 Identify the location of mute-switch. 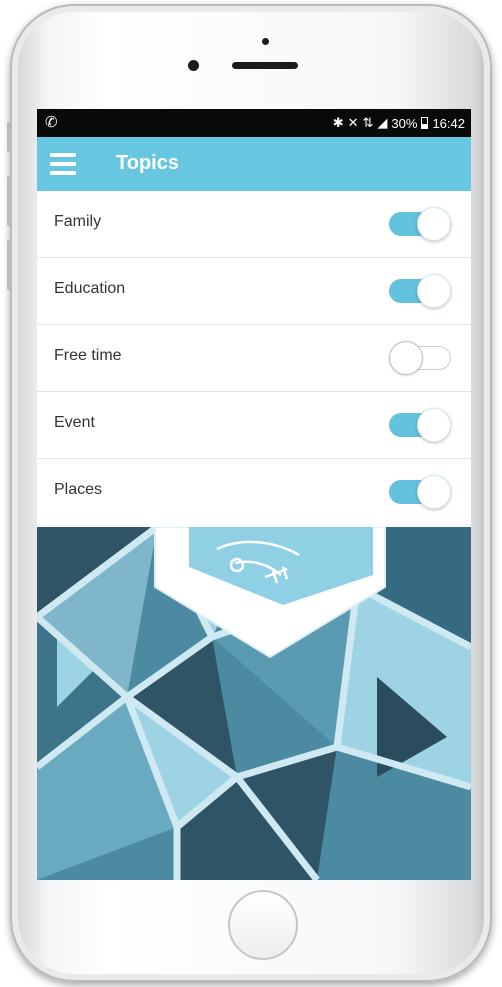
(9, 137).